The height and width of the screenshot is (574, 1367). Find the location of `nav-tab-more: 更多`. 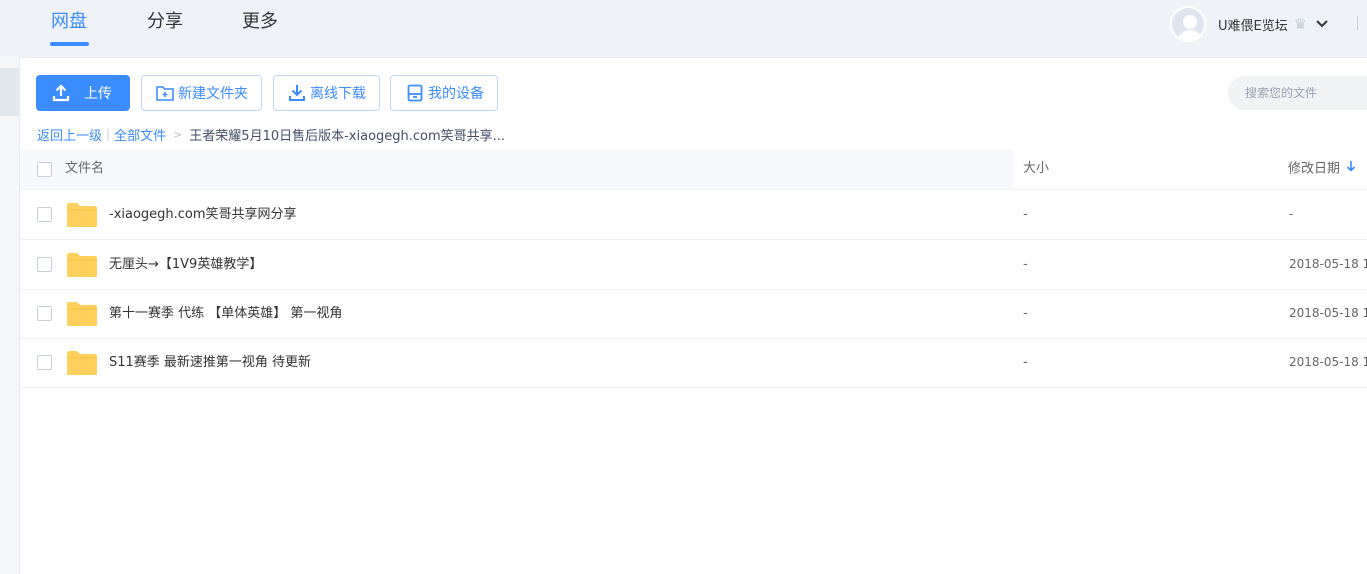

nav-tab-more: 更多 is located at coordinates (260, 22).